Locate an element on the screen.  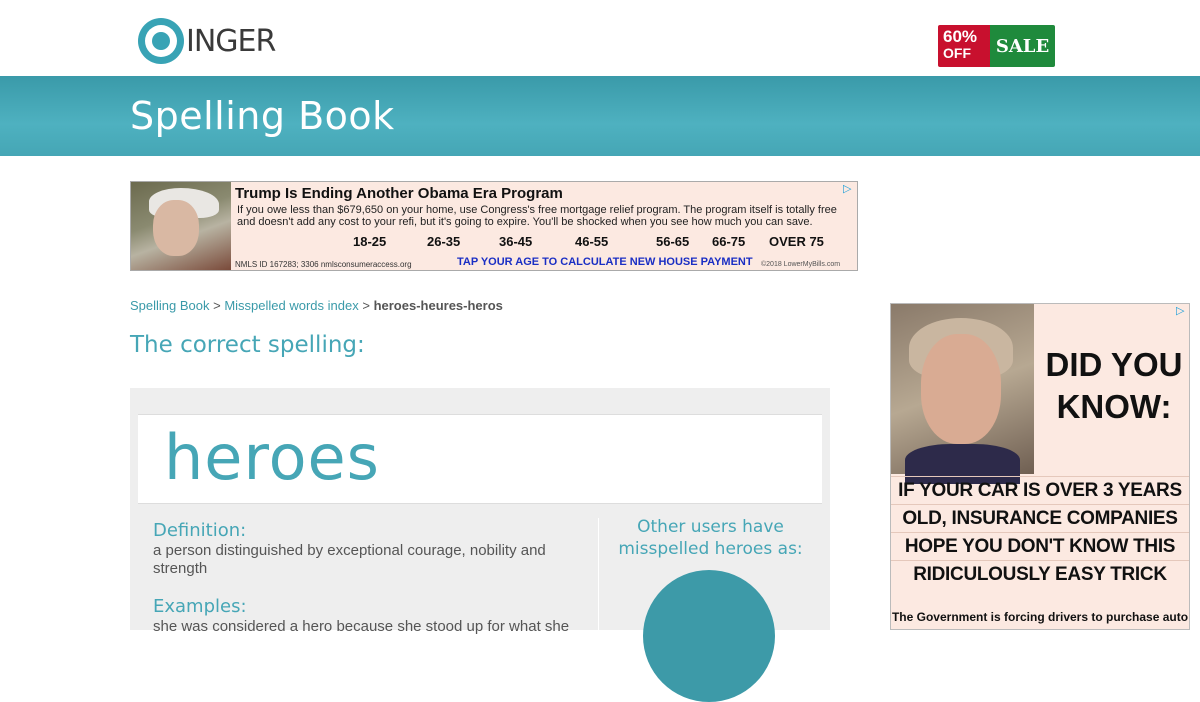
ad-copyright: ©2018 LowerMyBills.com is located at coordinates (801, 264).